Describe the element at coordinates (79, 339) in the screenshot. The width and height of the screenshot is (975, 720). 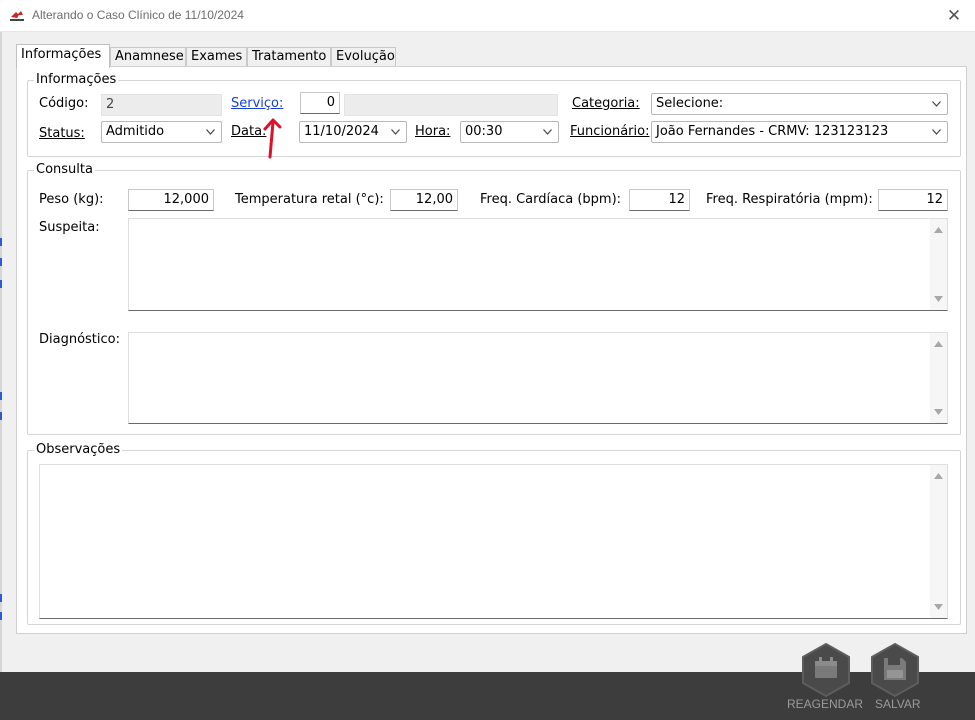
I see `diagnostico-label: Diagnóstico:` at that location.